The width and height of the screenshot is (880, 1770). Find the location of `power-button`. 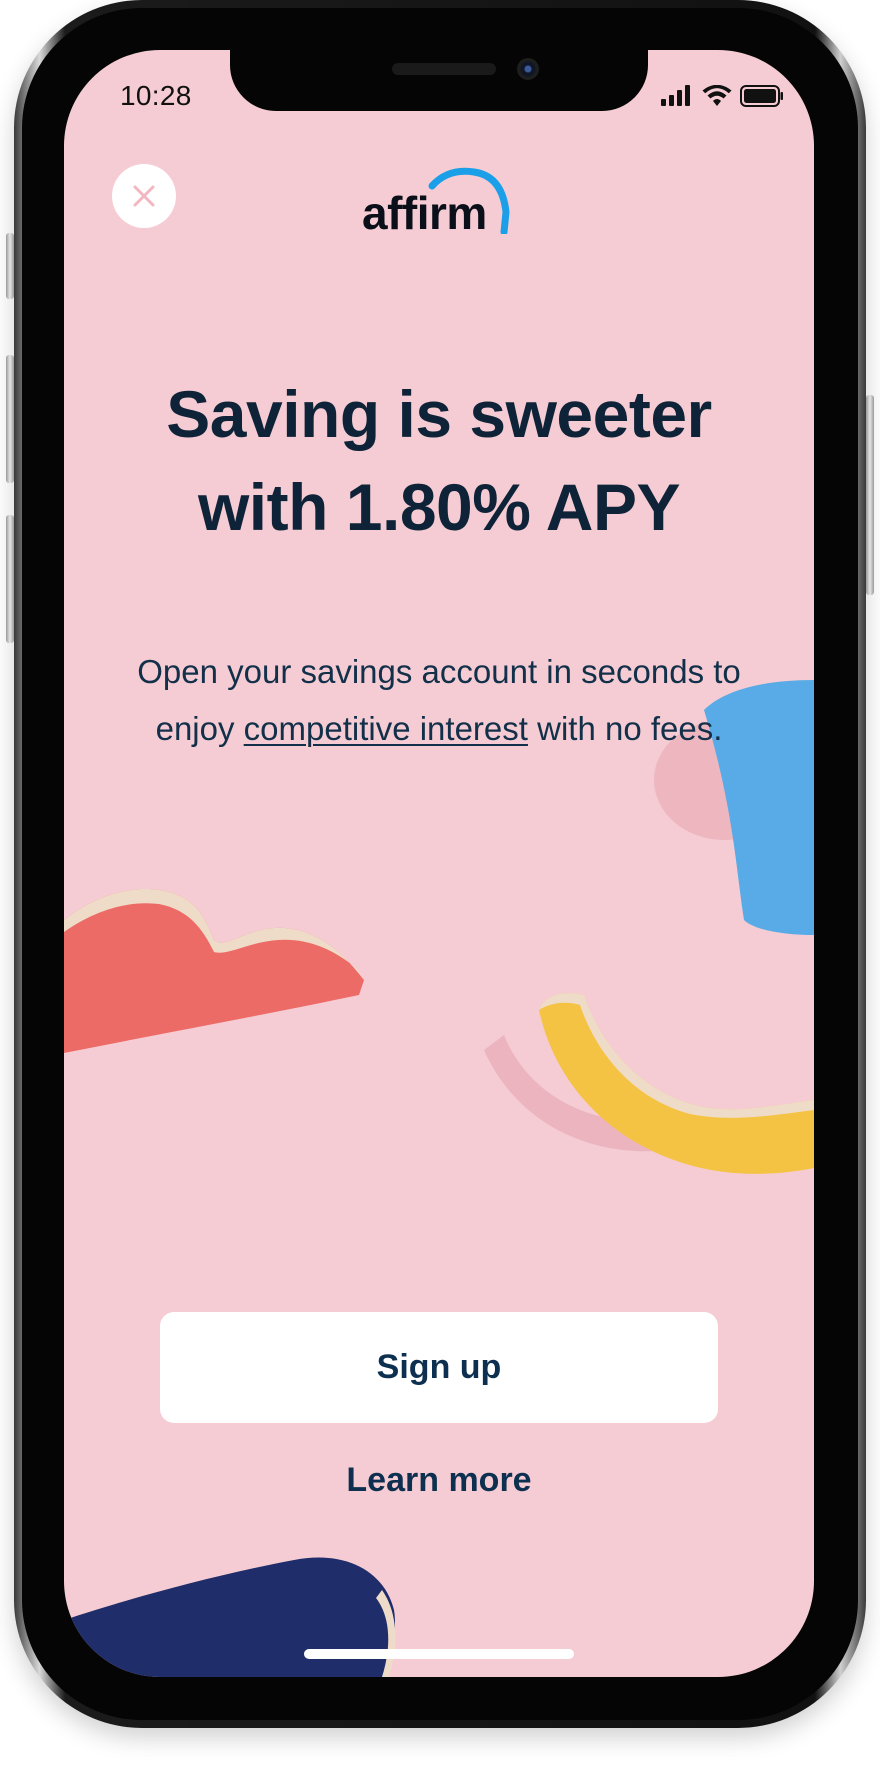

power-button is located at coordinates (870, 495).